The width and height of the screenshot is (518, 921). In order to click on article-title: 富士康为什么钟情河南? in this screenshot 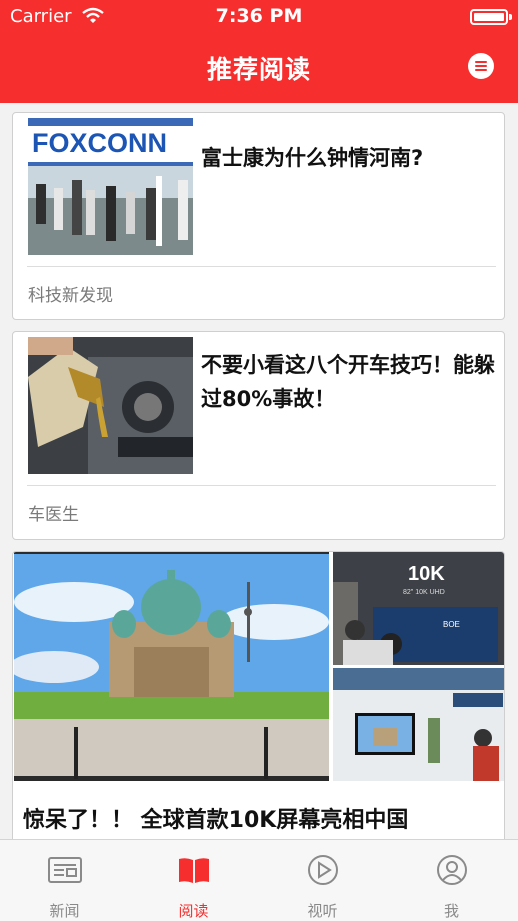, I will do `click(348, 158)`.